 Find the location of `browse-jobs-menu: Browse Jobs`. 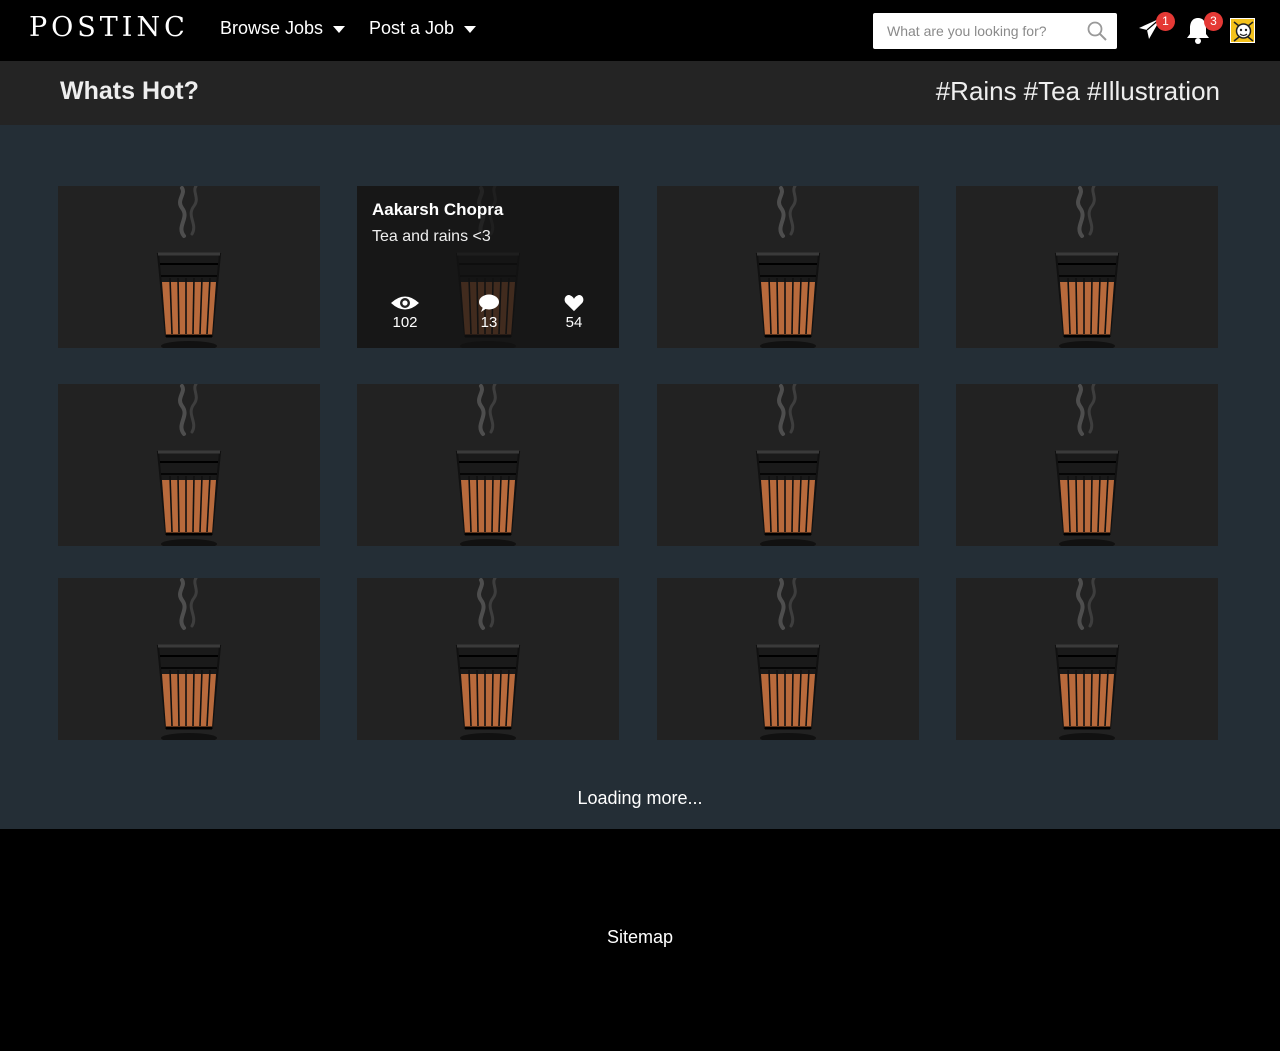

browse-jobs-menu: Browse Jobs is located at coordinates (283, 28).